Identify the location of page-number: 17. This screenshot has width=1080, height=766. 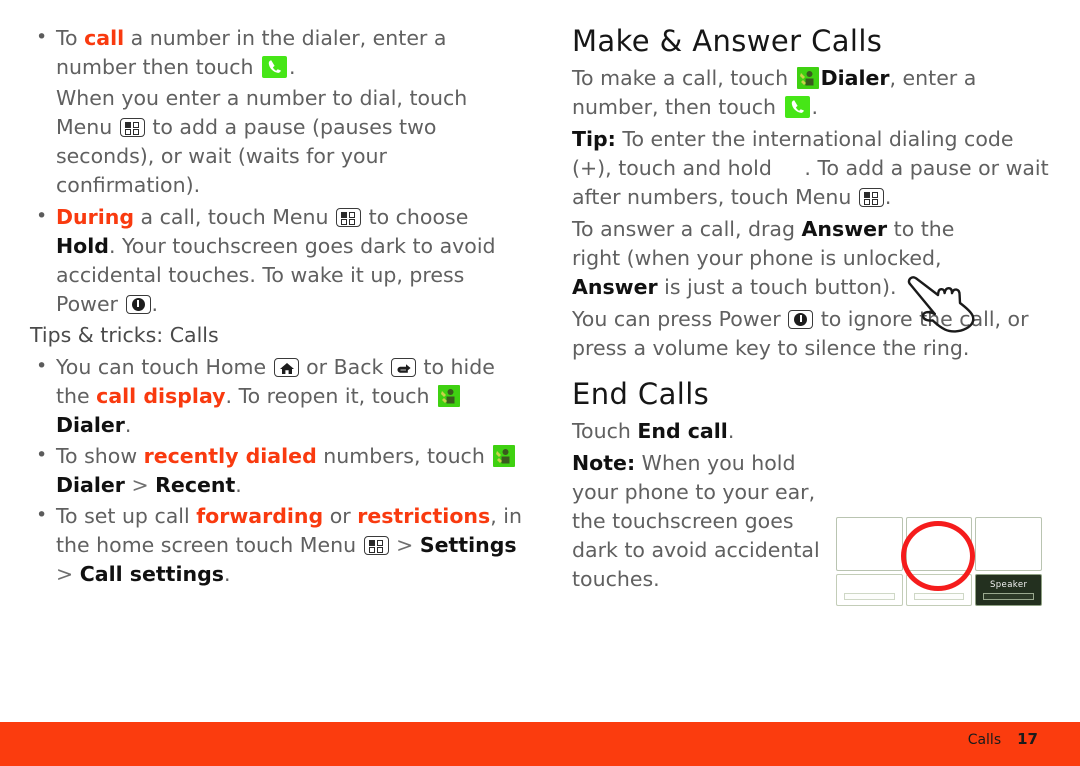
(1027, 739).